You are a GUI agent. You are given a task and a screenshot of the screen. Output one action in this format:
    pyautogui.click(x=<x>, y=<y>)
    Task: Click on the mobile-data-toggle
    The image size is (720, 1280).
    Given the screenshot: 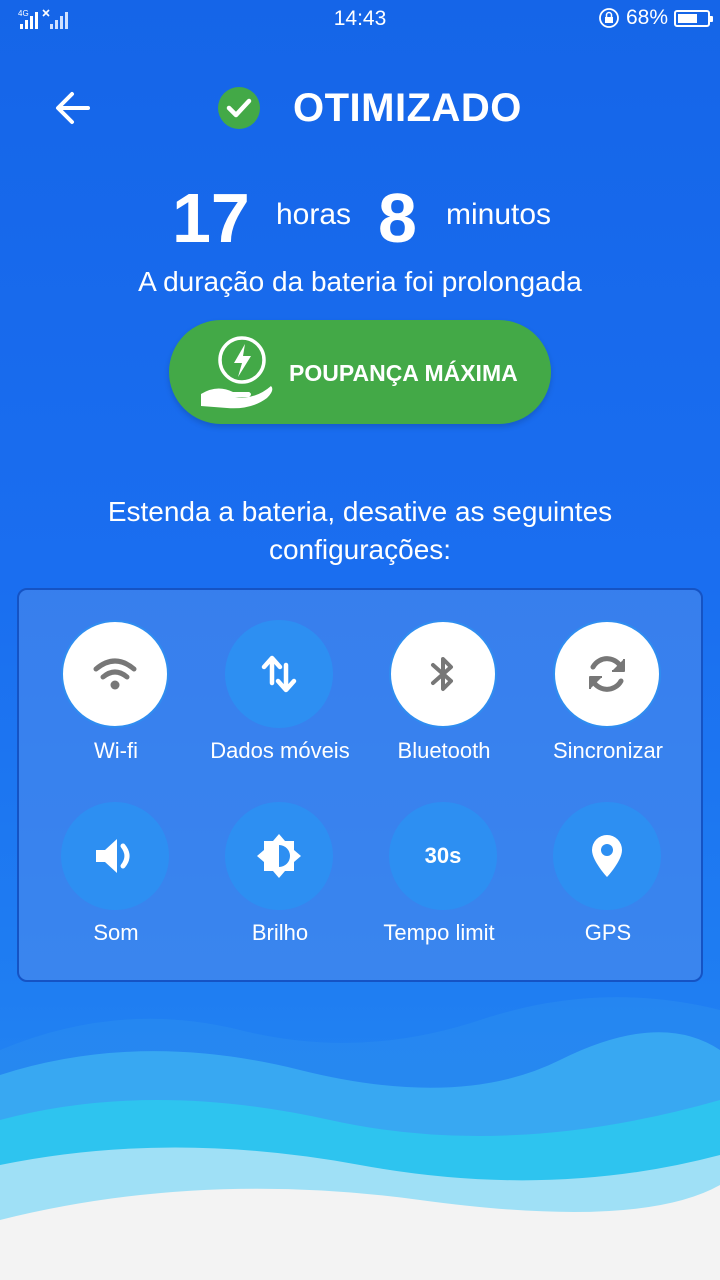 What is the action you would take?
    pyautogui.click(x=279, y=674)
    